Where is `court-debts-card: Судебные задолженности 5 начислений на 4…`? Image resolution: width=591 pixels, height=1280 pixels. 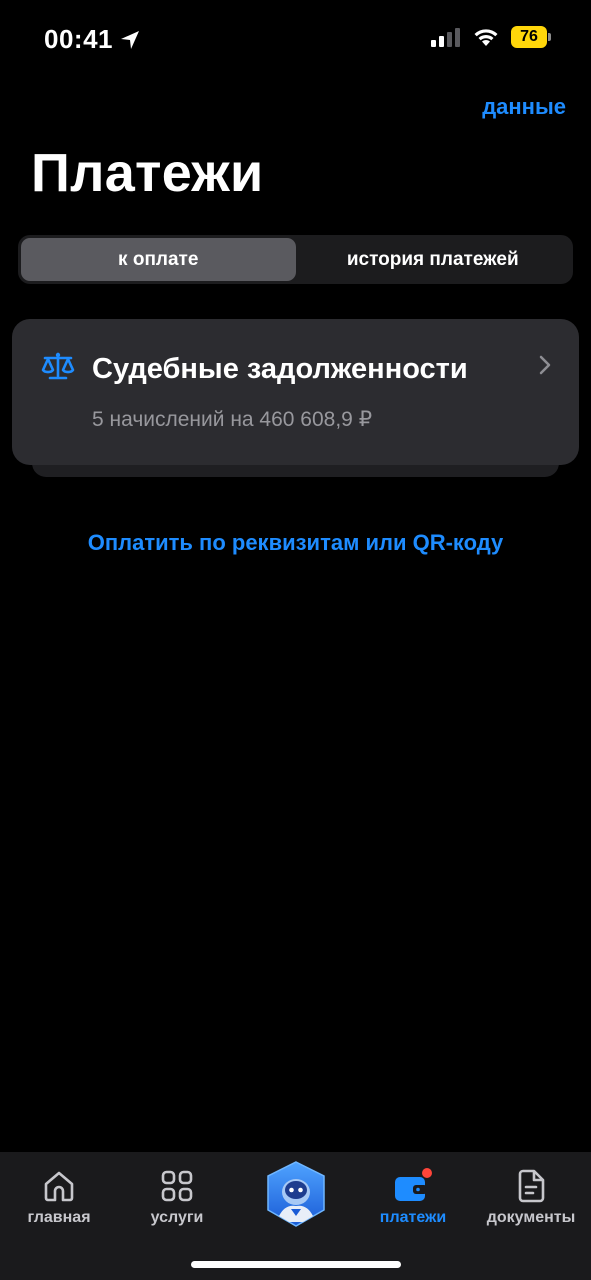
court-debts-card: Судебные задолженности 5 начислений на 4… is located at coordinates (295, 392).